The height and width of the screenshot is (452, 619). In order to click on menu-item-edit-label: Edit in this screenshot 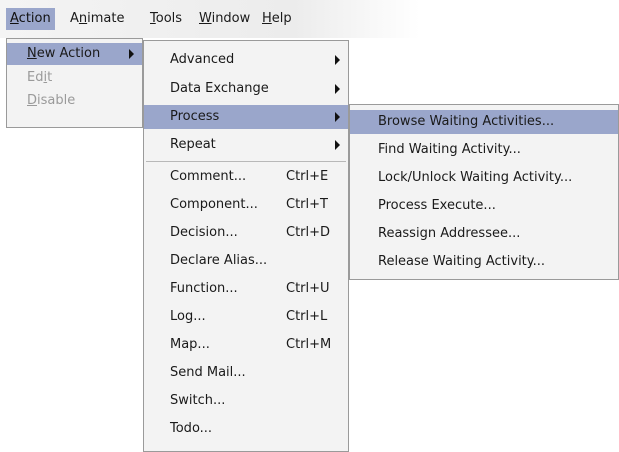, I will do `click(40, 77)`.